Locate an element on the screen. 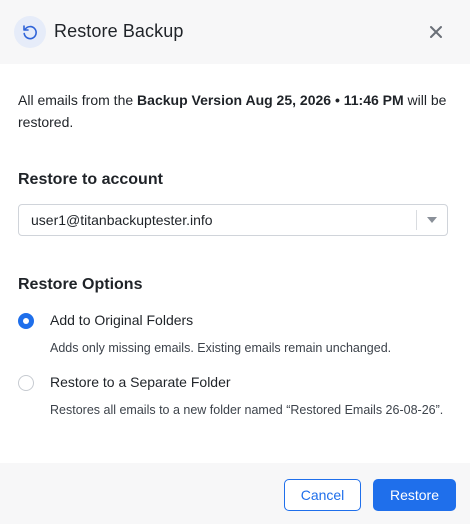 The height and width of the screenshot is (524, 470). option-label: Restore to a Separate Folder is located at coordinates (140, 382).